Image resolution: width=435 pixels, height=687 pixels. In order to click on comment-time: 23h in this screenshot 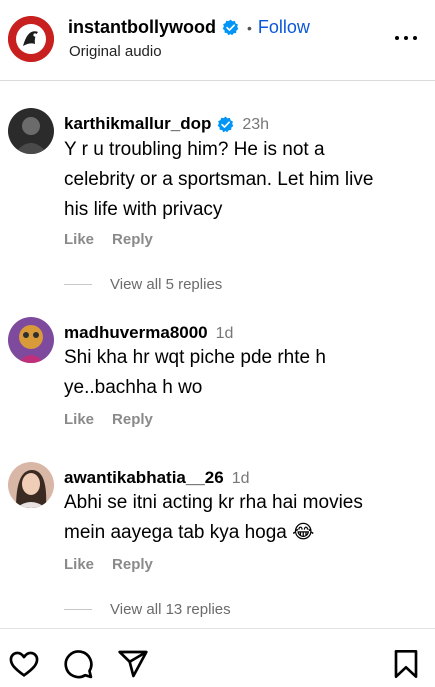, I will do `click(256, 124)`.